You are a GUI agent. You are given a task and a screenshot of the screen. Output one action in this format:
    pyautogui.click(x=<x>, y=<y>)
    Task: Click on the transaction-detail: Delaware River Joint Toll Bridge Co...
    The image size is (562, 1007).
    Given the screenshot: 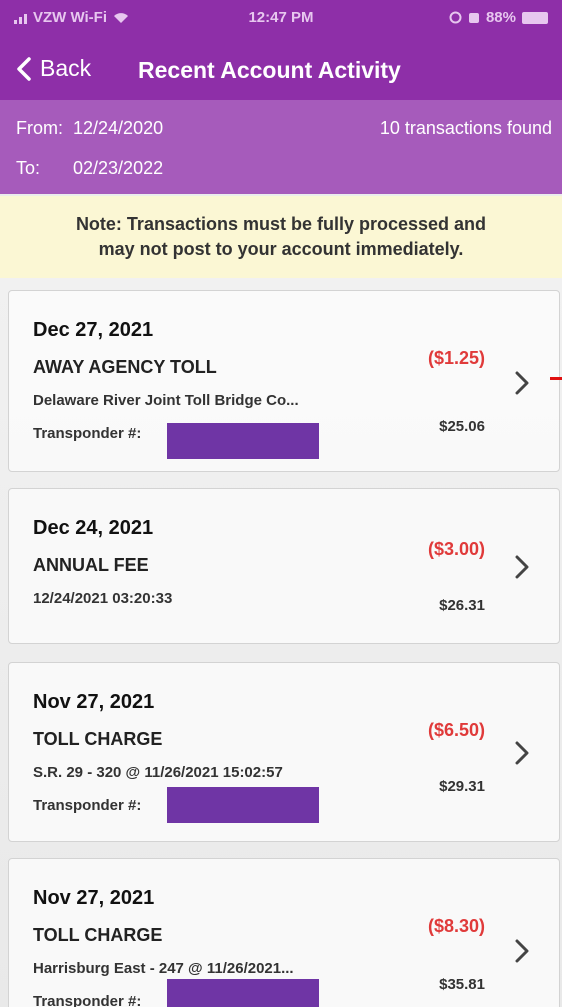 What is the action you would take?
    pyautogui.click(x=166, y=400)
    